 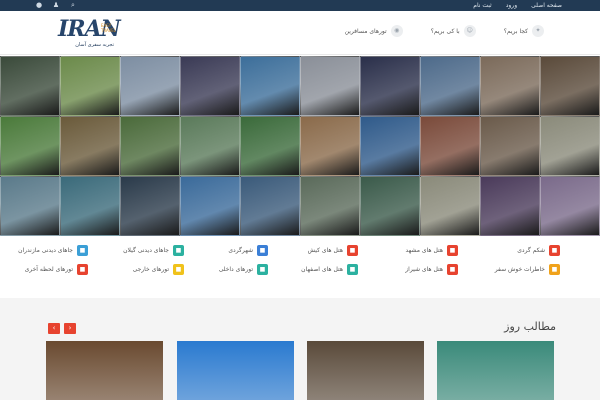 I want to click on prev-arrow-button: ‹, so click(x=54, y=328).